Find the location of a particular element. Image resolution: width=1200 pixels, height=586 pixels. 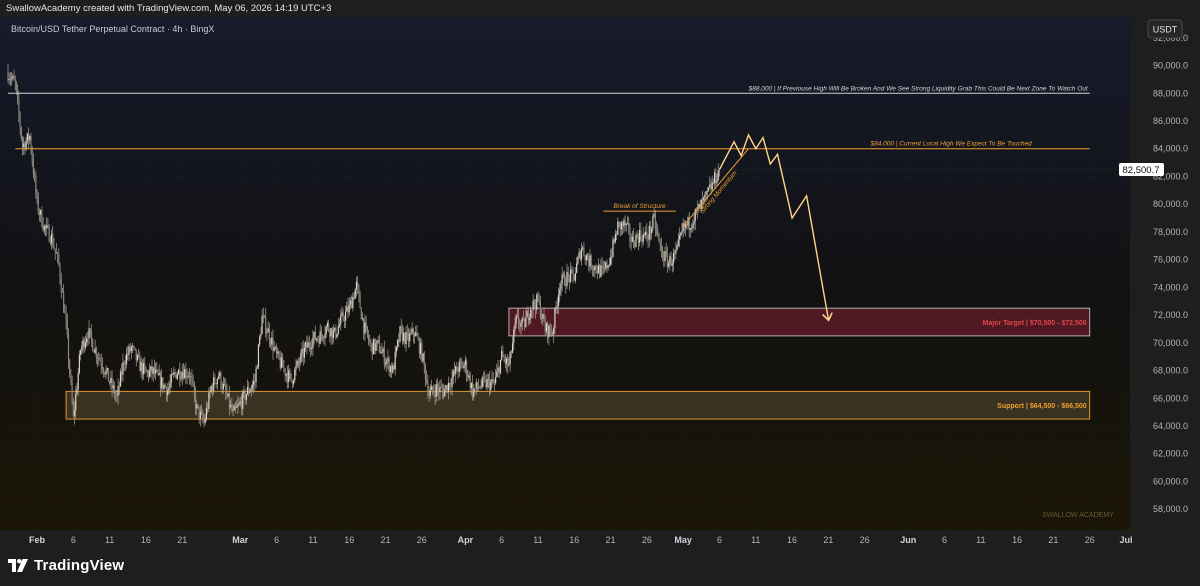

tradingview-logo-icon is located at coordinates (18, 565).